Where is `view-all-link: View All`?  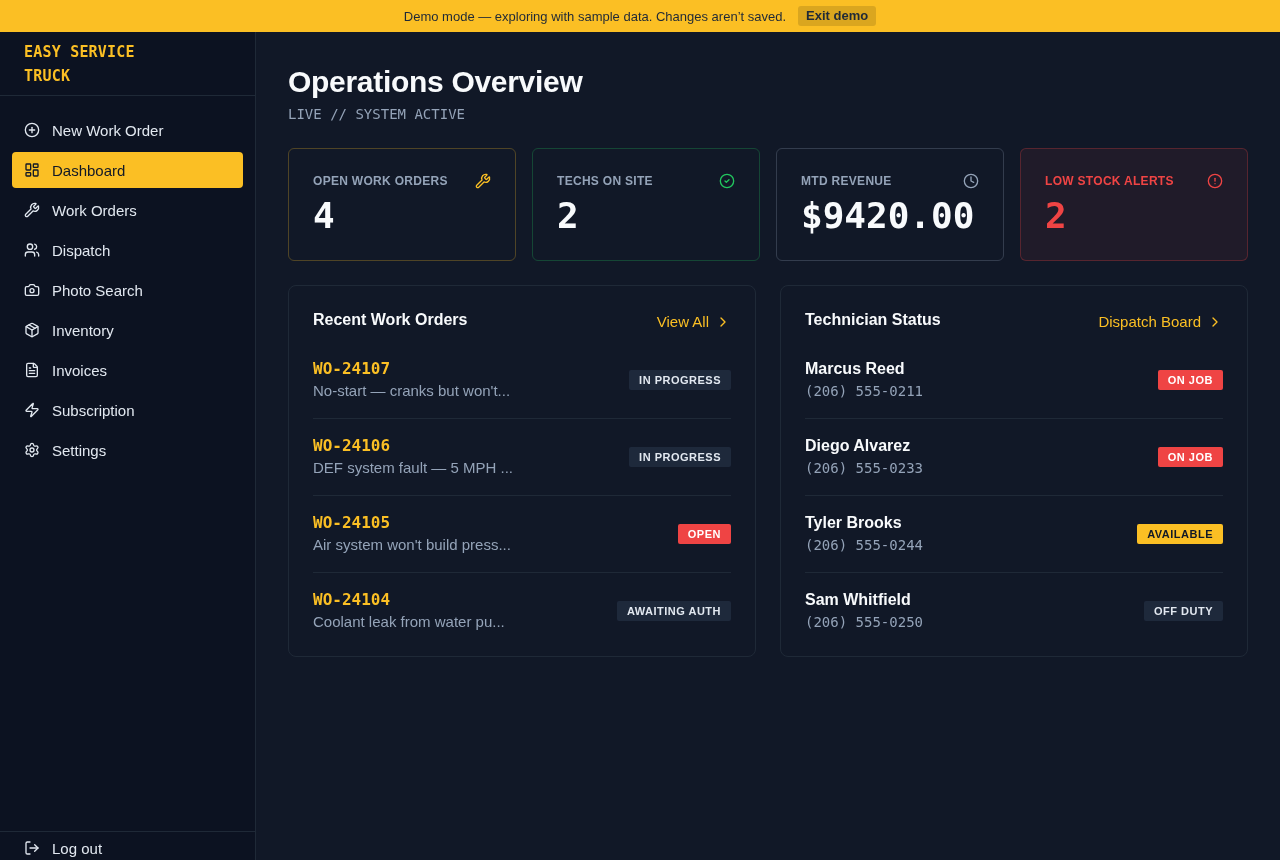
view-all-link: View All is located at coordinates (693, 322).